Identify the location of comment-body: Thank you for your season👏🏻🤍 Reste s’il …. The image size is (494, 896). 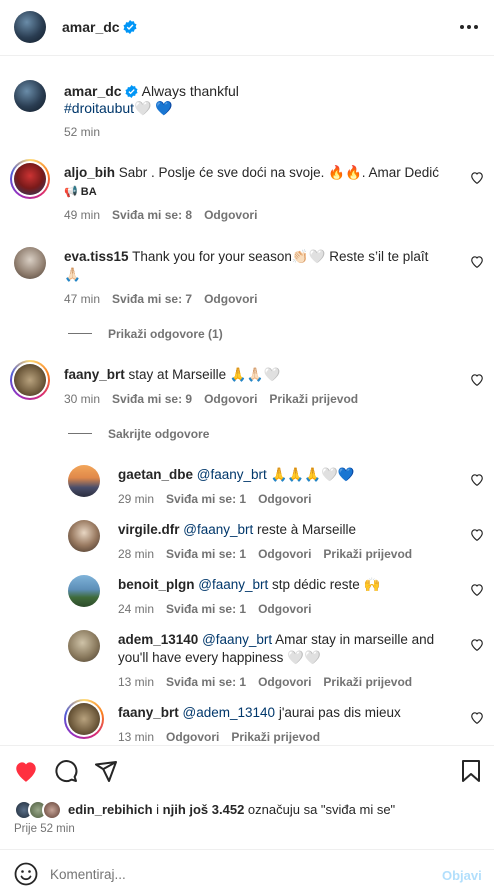
(280, 256).